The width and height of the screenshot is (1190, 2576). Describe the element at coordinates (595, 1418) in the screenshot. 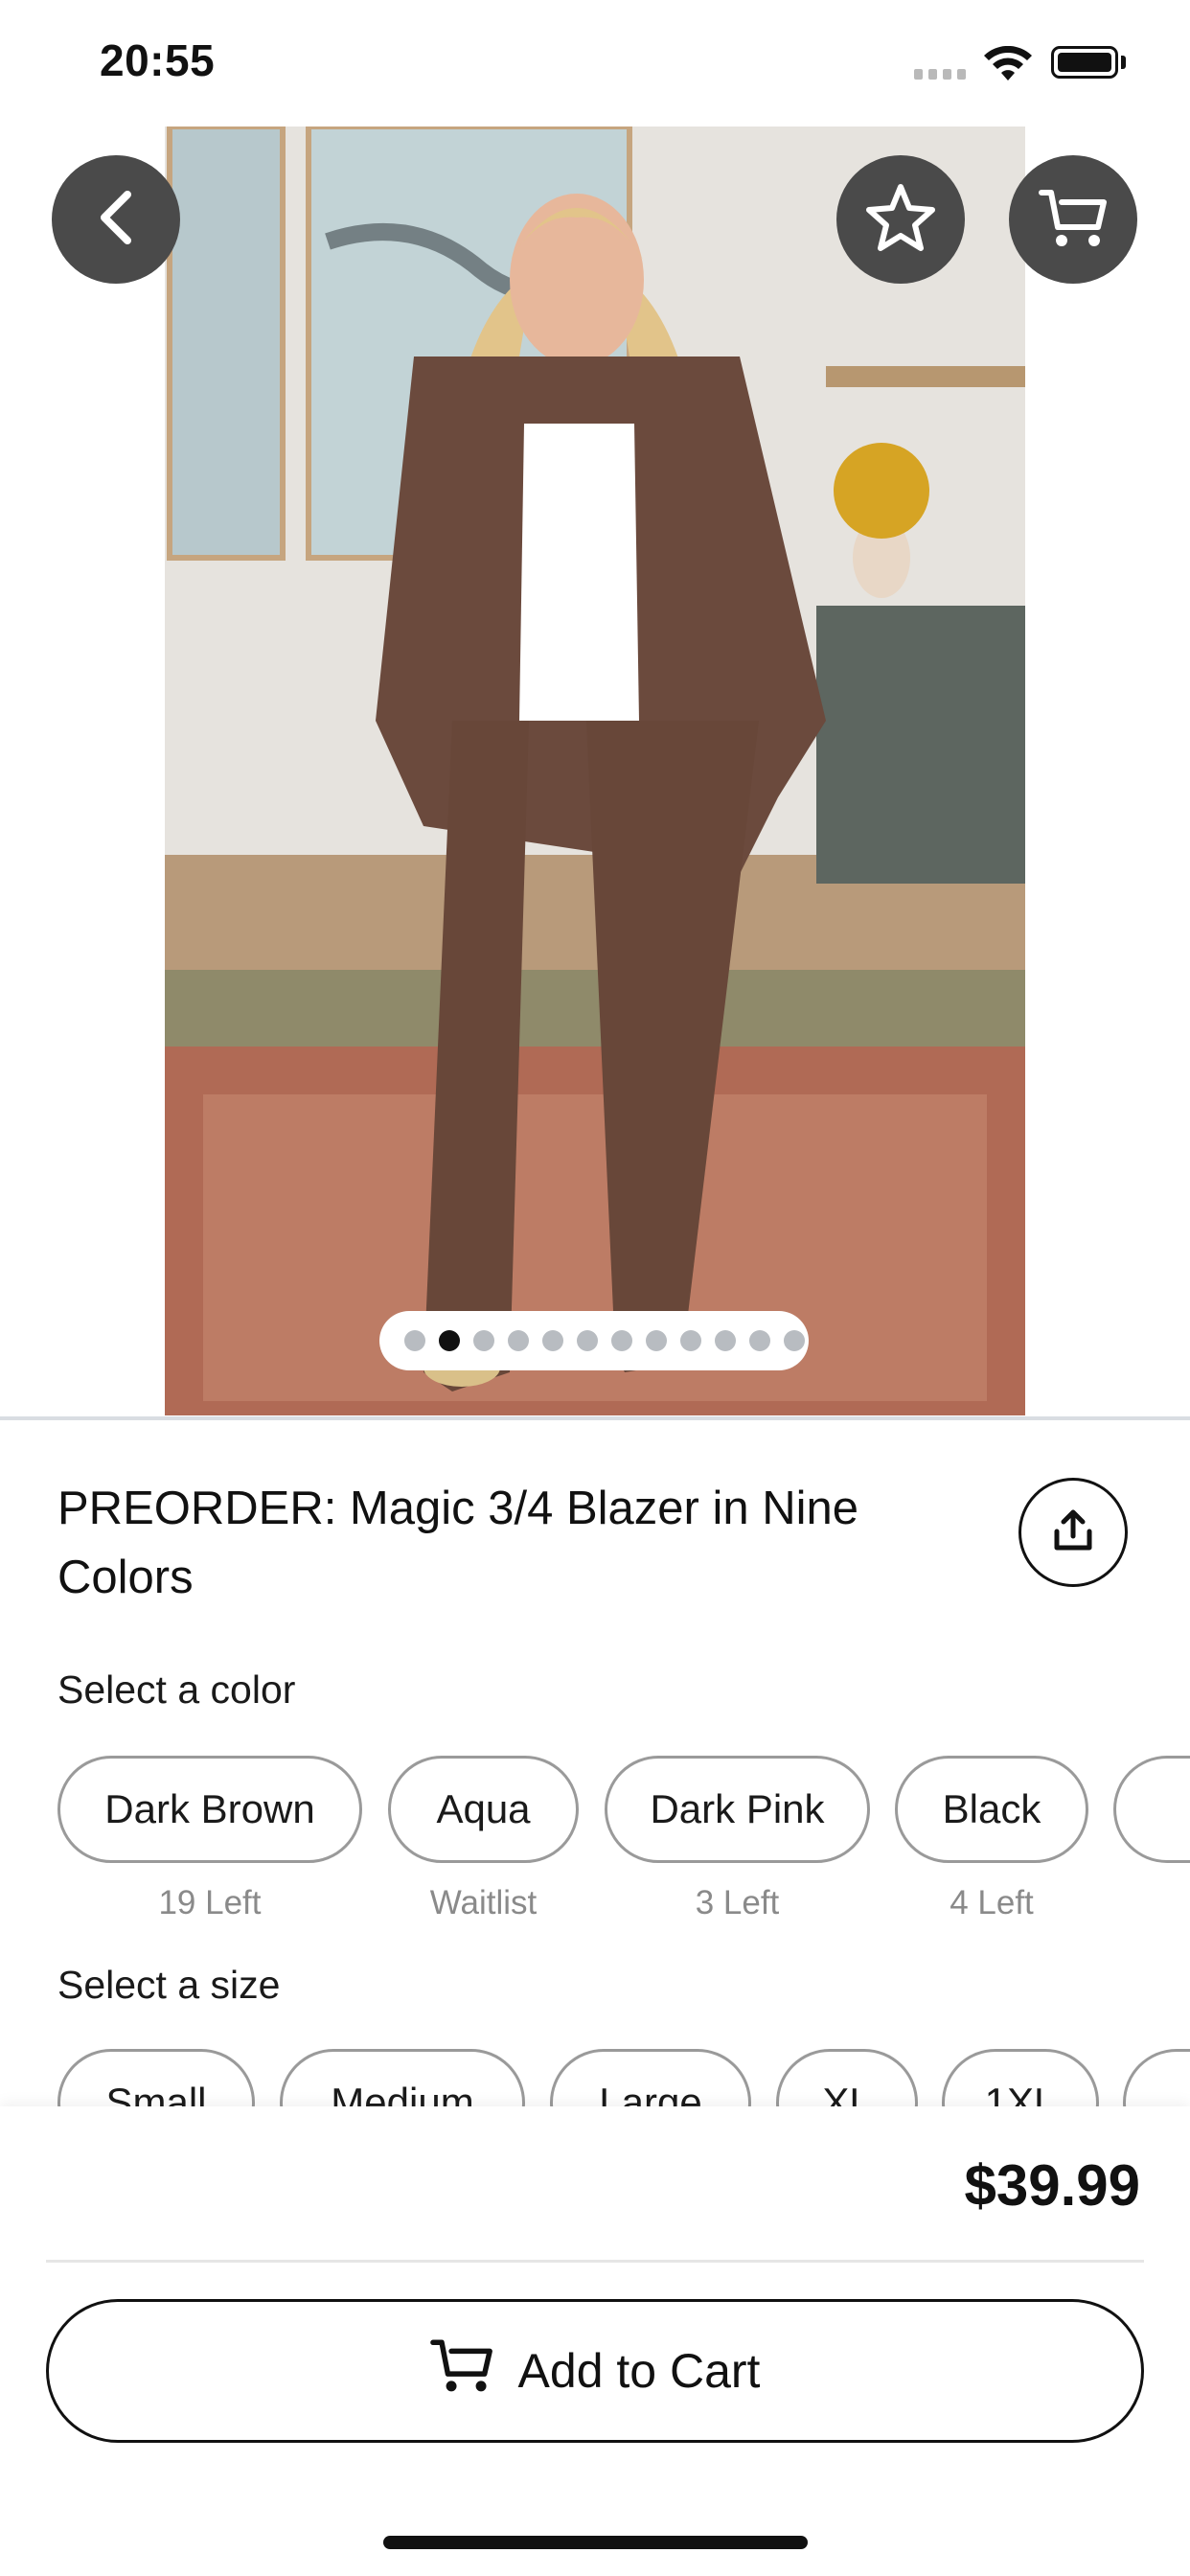

I see `gallery-divider` at that location.